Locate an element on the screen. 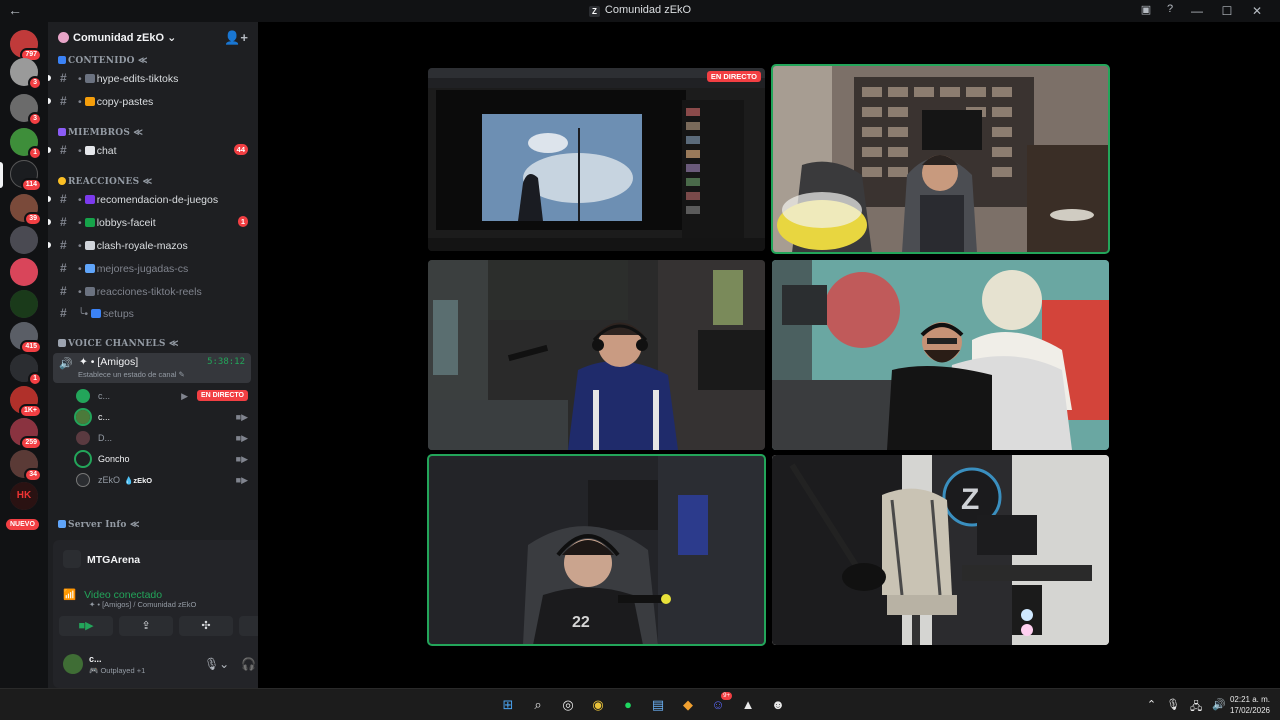  system-clock: 02:21 a. m. 17/02/2026 is located at coordinates (1250, 705).